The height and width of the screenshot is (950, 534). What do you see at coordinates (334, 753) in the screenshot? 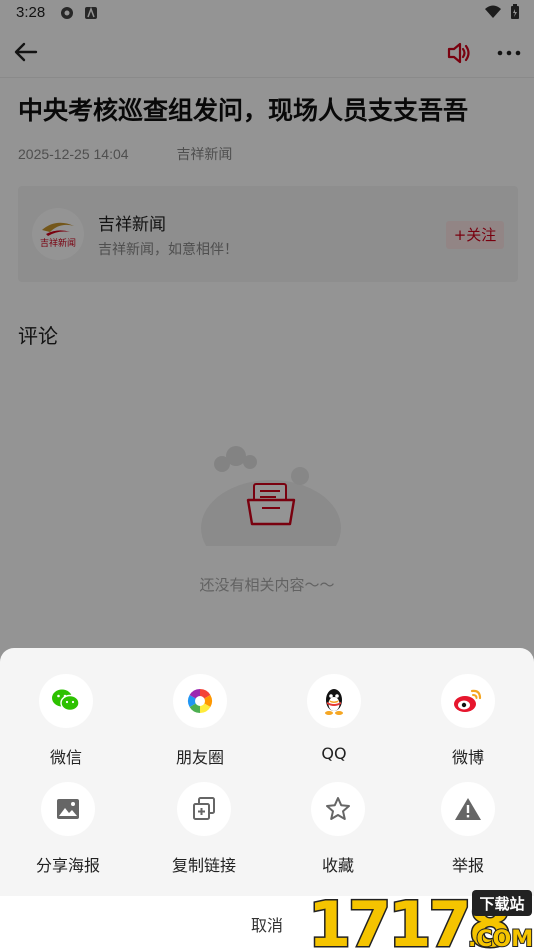
I see `share-qq-label: QQ` at bounding box center [334, 753].